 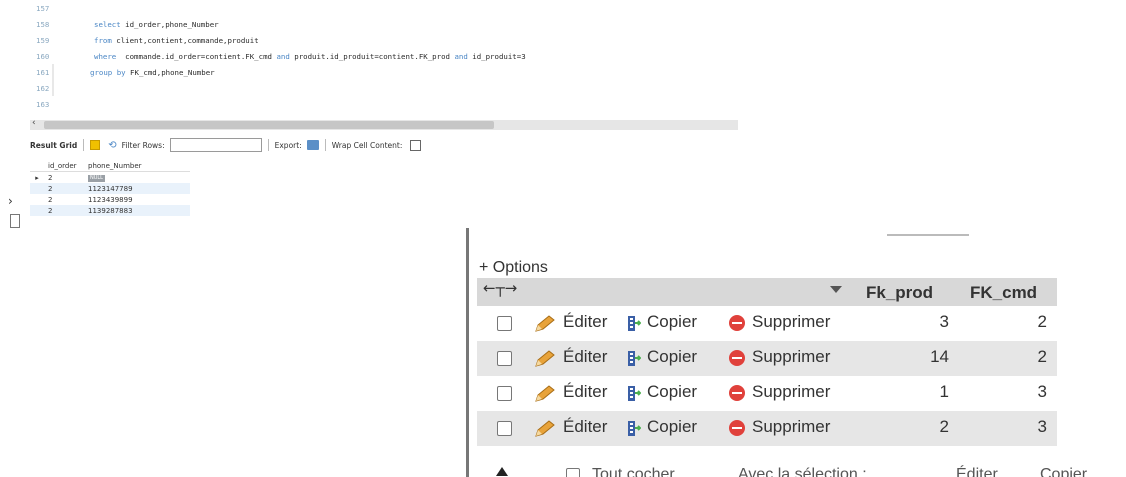 I want to click on cell-fk-prod: 1, so click(x=944, y=392).